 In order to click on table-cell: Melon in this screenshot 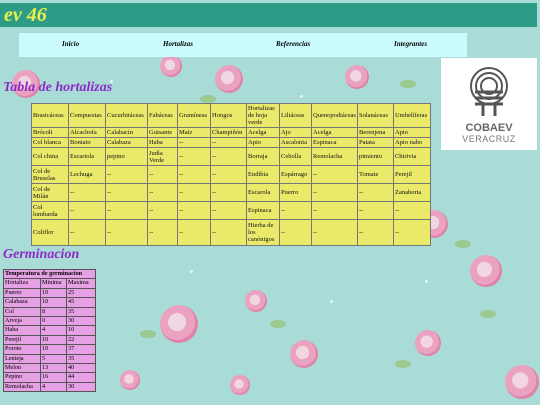, I will do `click(22, 368)`.